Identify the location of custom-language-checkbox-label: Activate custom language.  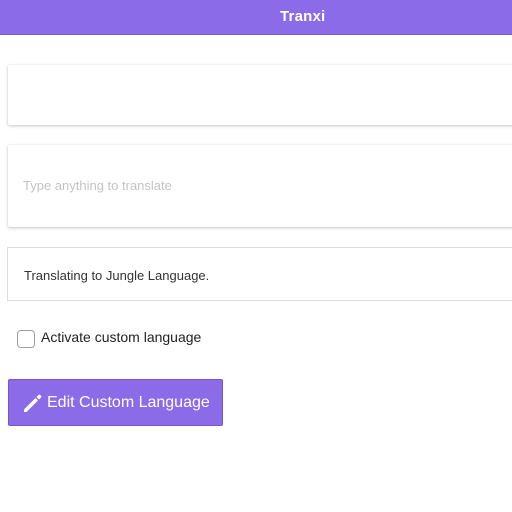
(121, 337).